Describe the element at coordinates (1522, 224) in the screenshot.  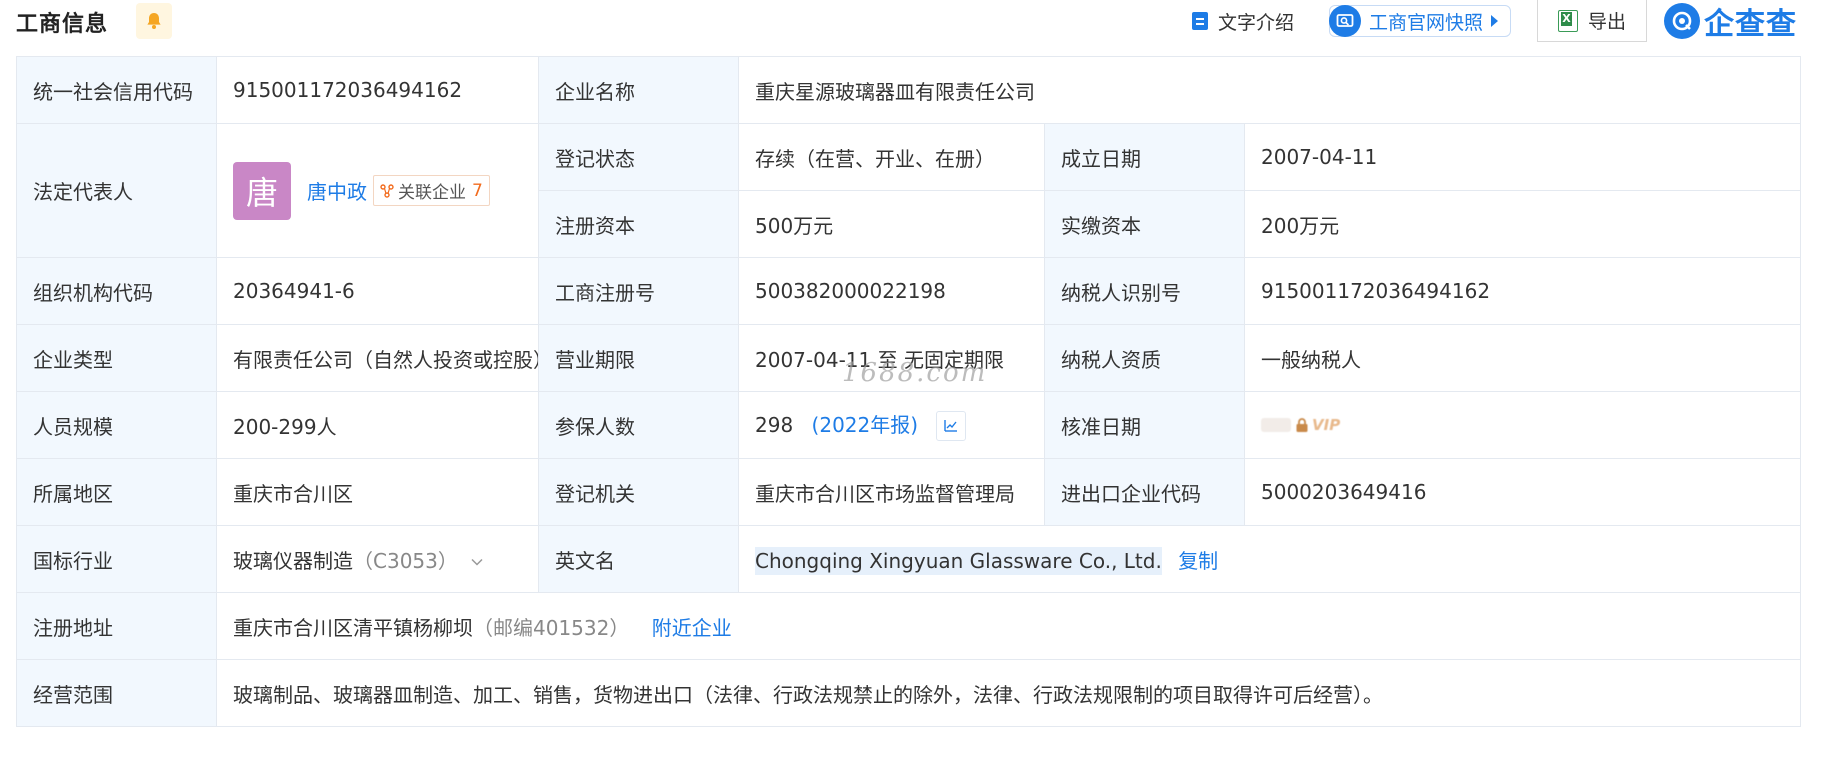
I see `paid-capital-value: 200万元` at that location.